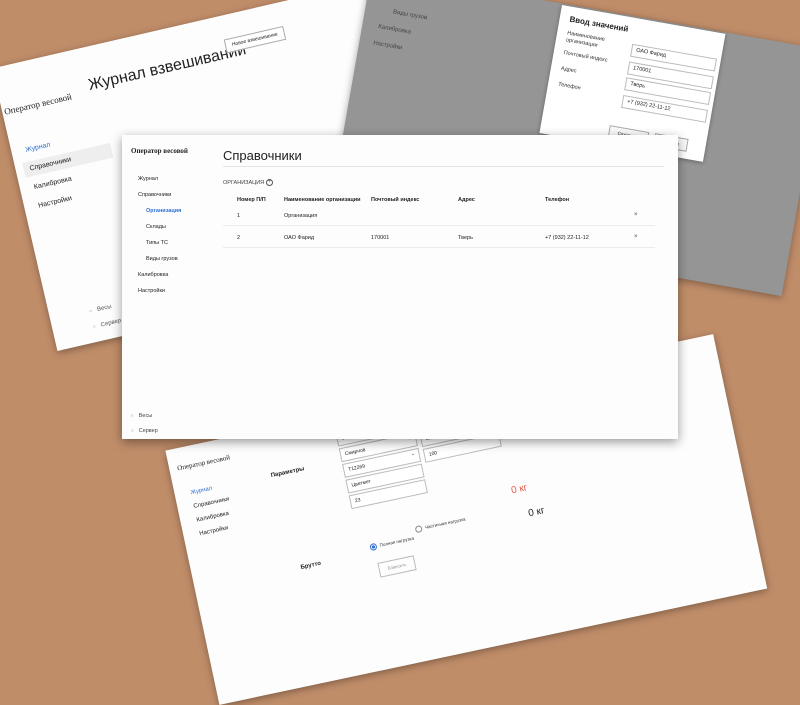  Describe the element at coordinates (251, 200) in the screenshot. I see `column-header-number: Номер П/П` at that location.